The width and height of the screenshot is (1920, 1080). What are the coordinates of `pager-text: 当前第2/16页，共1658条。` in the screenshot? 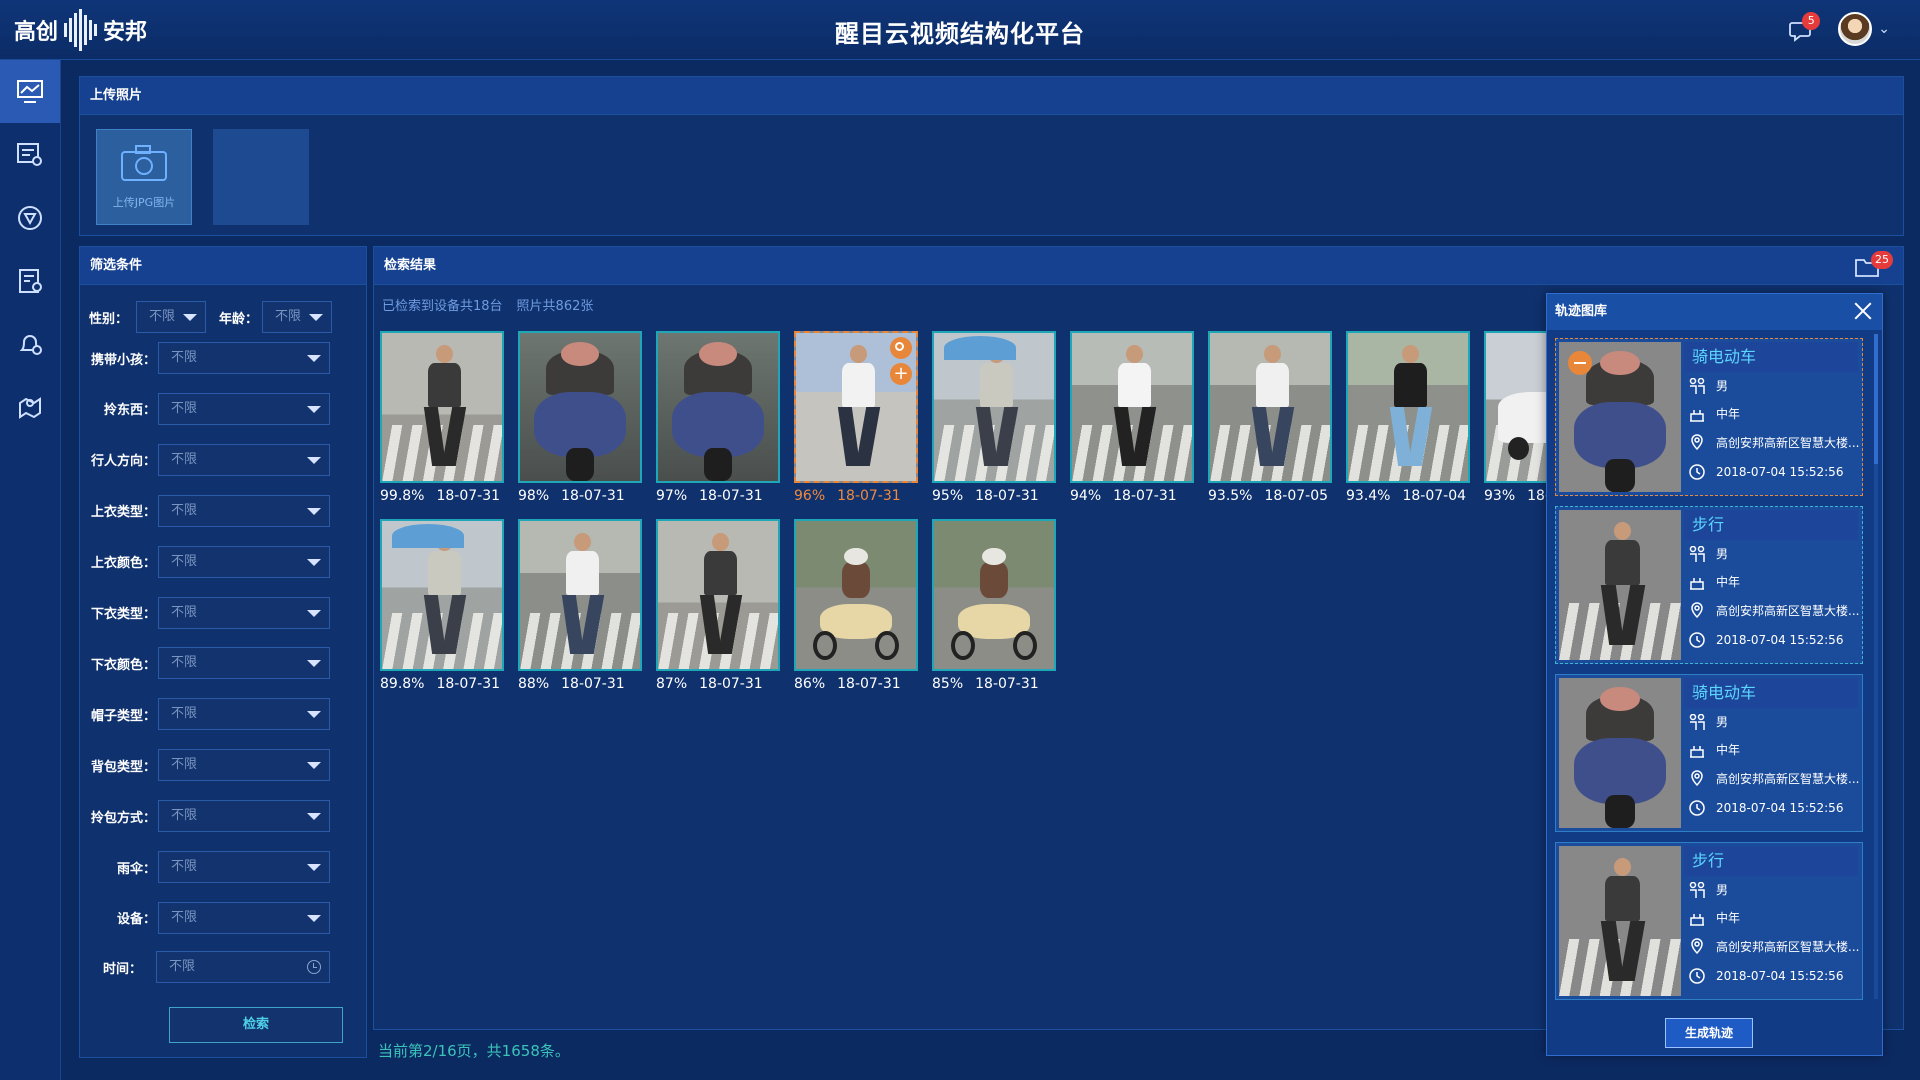 It's located at (474, 1051).